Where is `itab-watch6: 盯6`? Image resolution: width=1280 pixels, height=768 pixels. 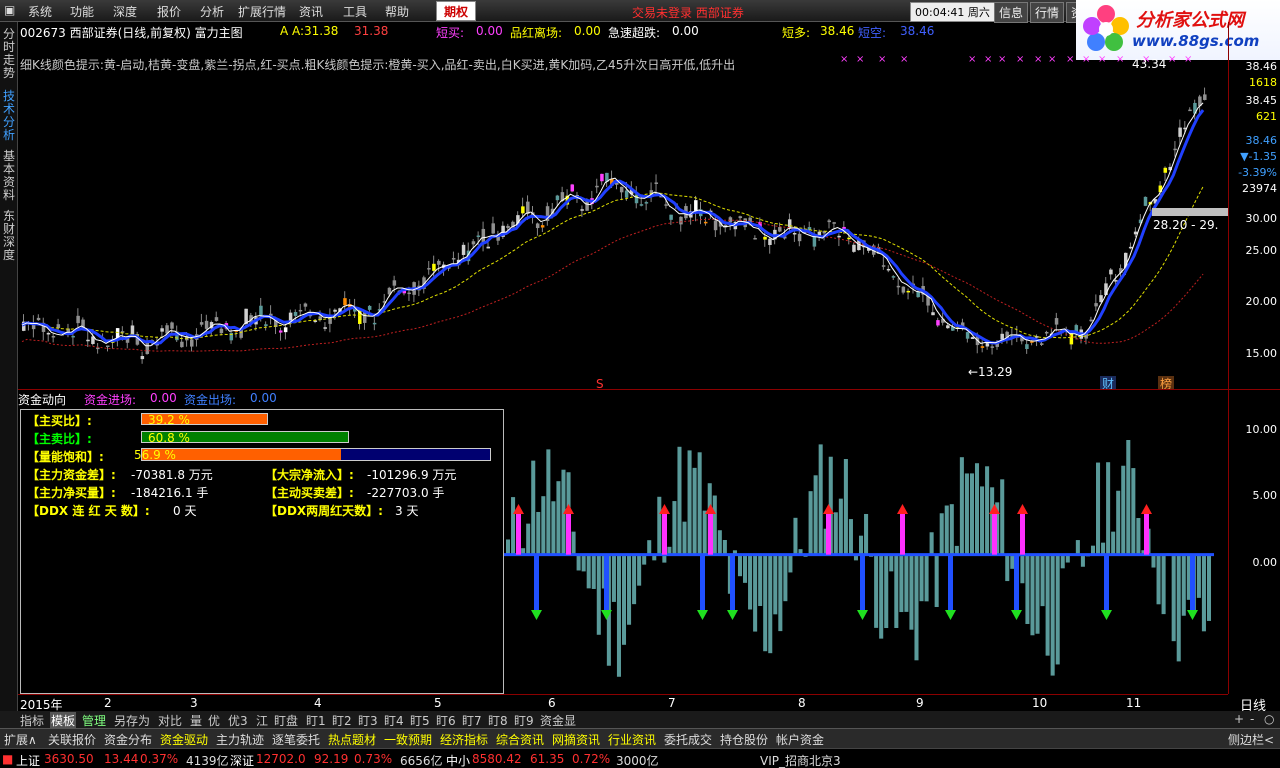 itab-watch6: 盯6 is located at coordinates (446, 720).